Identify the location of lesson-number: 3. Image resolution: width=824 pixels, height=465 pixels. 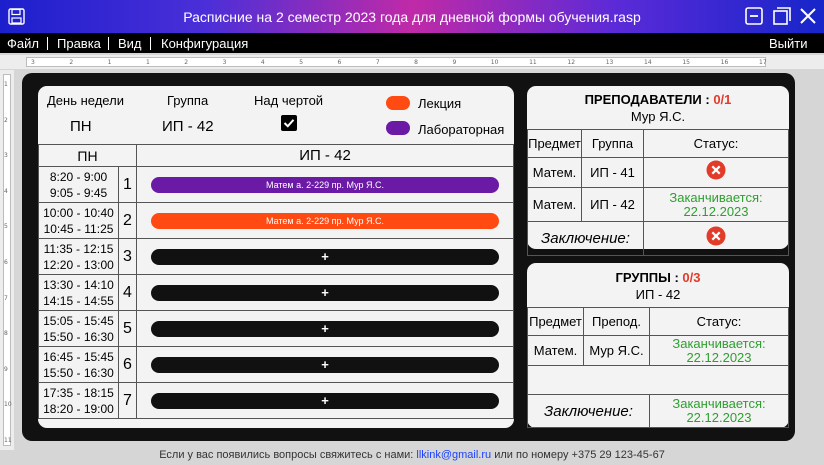
(127, 256).